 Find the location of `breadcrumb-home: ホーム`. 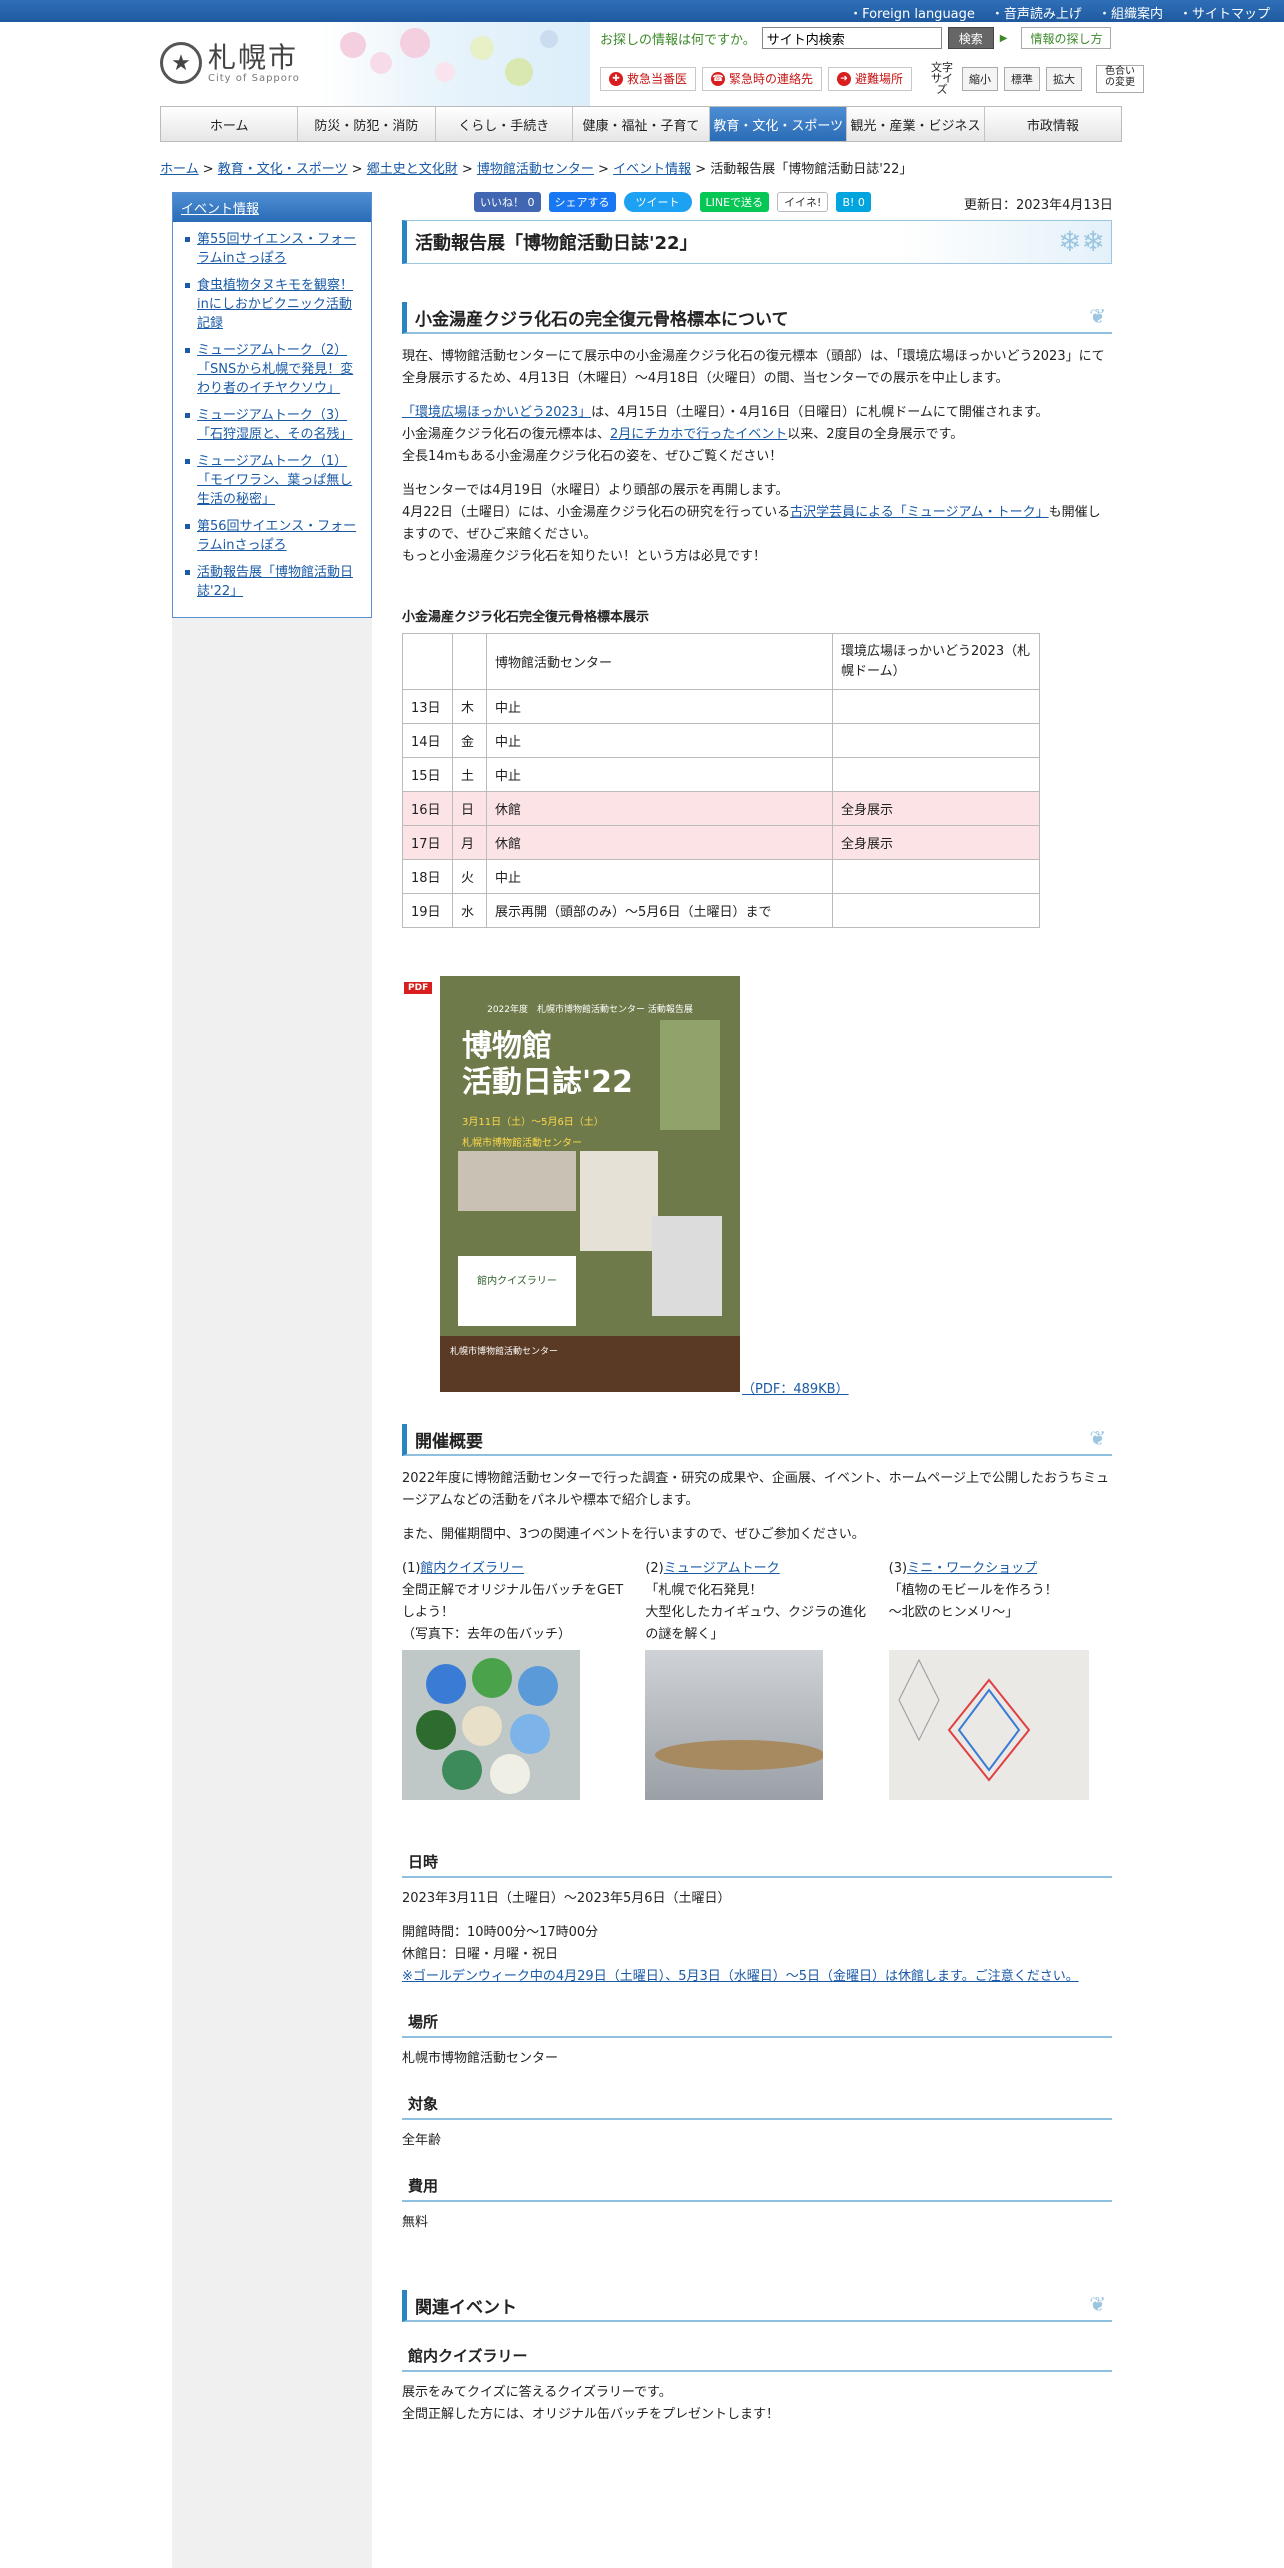

breadcrumb-home: ホーム is located at coordinates (179, 169).